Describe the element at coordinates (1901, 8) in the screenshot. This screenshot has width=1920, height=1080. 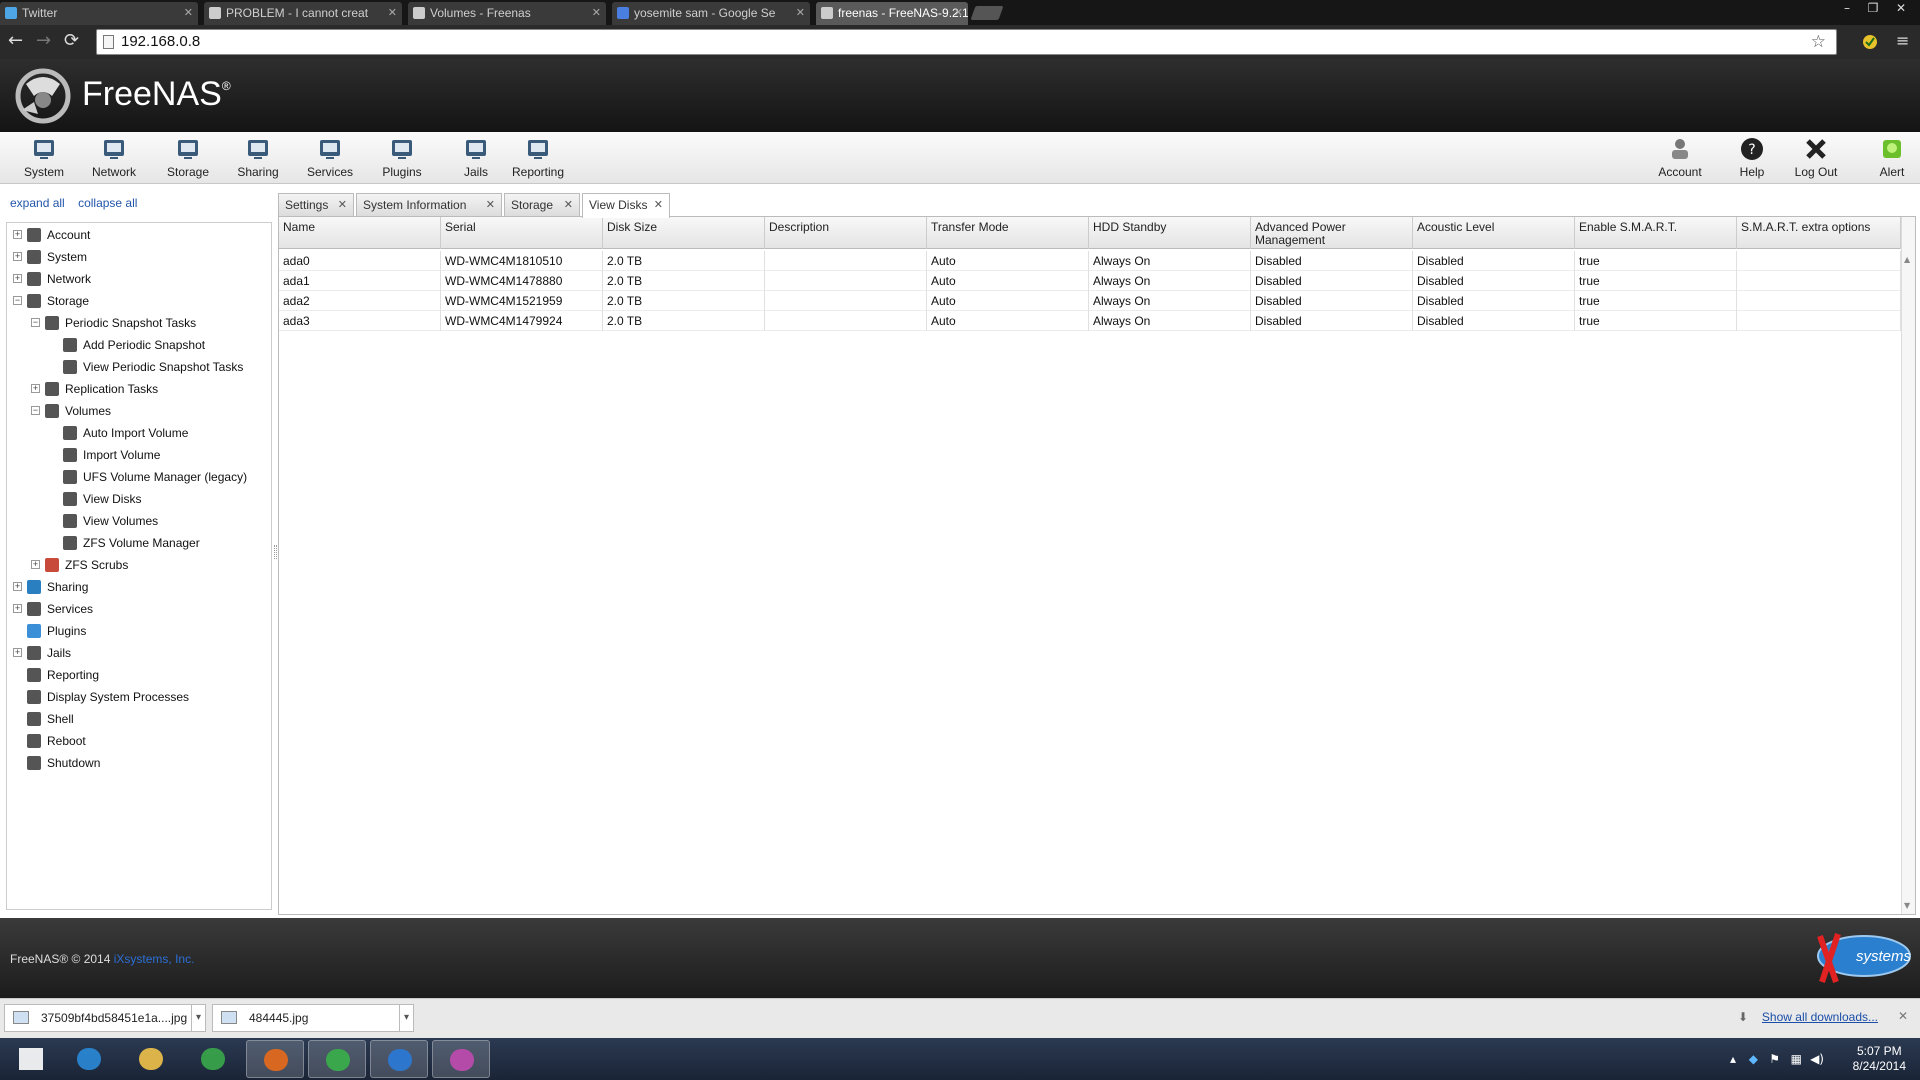
I see `close-window-button: ✕` at that location.